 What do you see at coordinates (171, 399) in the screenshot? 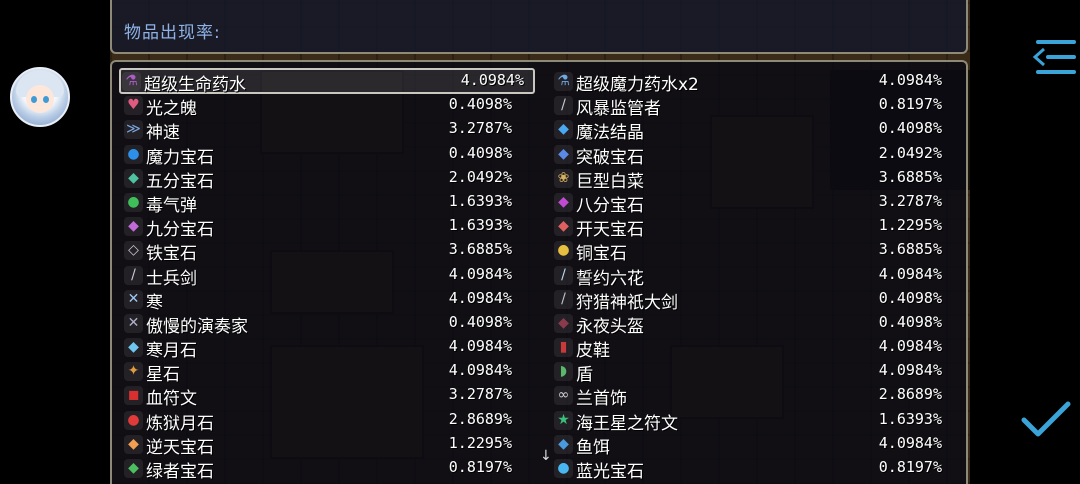
I see `item-name: 血符文` at bounding box center [171, 399].